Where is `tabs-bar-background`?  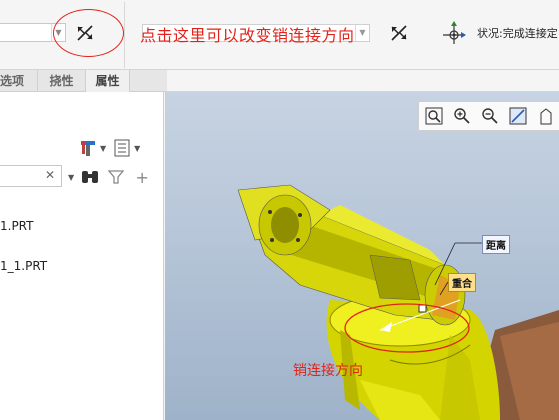 tabs-bar-background is located at coordinates (363, 81).